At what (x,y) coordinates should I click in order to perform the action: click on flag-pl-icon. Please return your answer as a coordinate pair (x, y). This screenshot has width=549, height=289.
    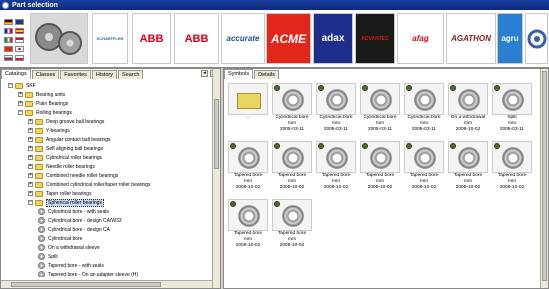
    Looking at the image, I should click on (19, 58).